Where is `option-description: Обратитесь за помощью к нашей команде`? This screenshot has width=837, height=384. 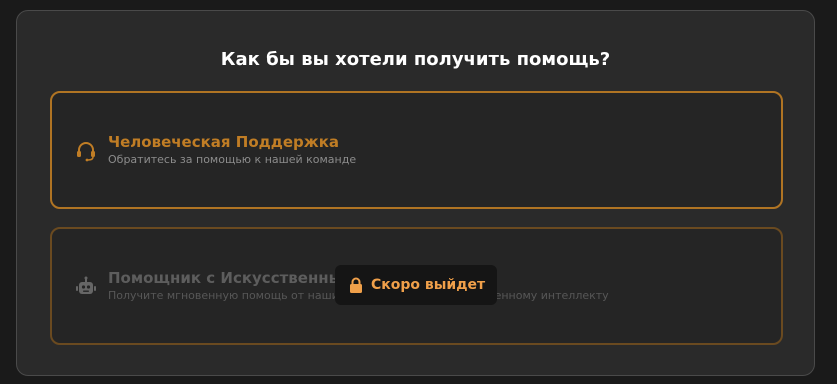
option-description: Обратитесь за помощью к нашей команде is located at coordinates (232, 159).